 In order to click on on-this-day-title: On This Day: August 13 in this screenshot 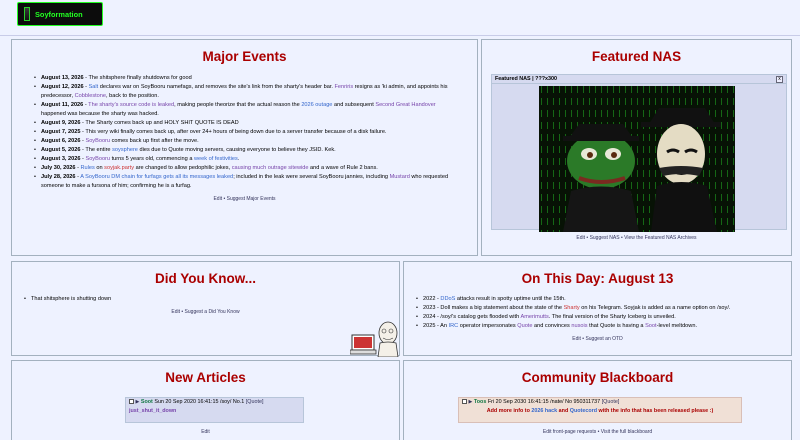, I will do `click(597, 278)`.